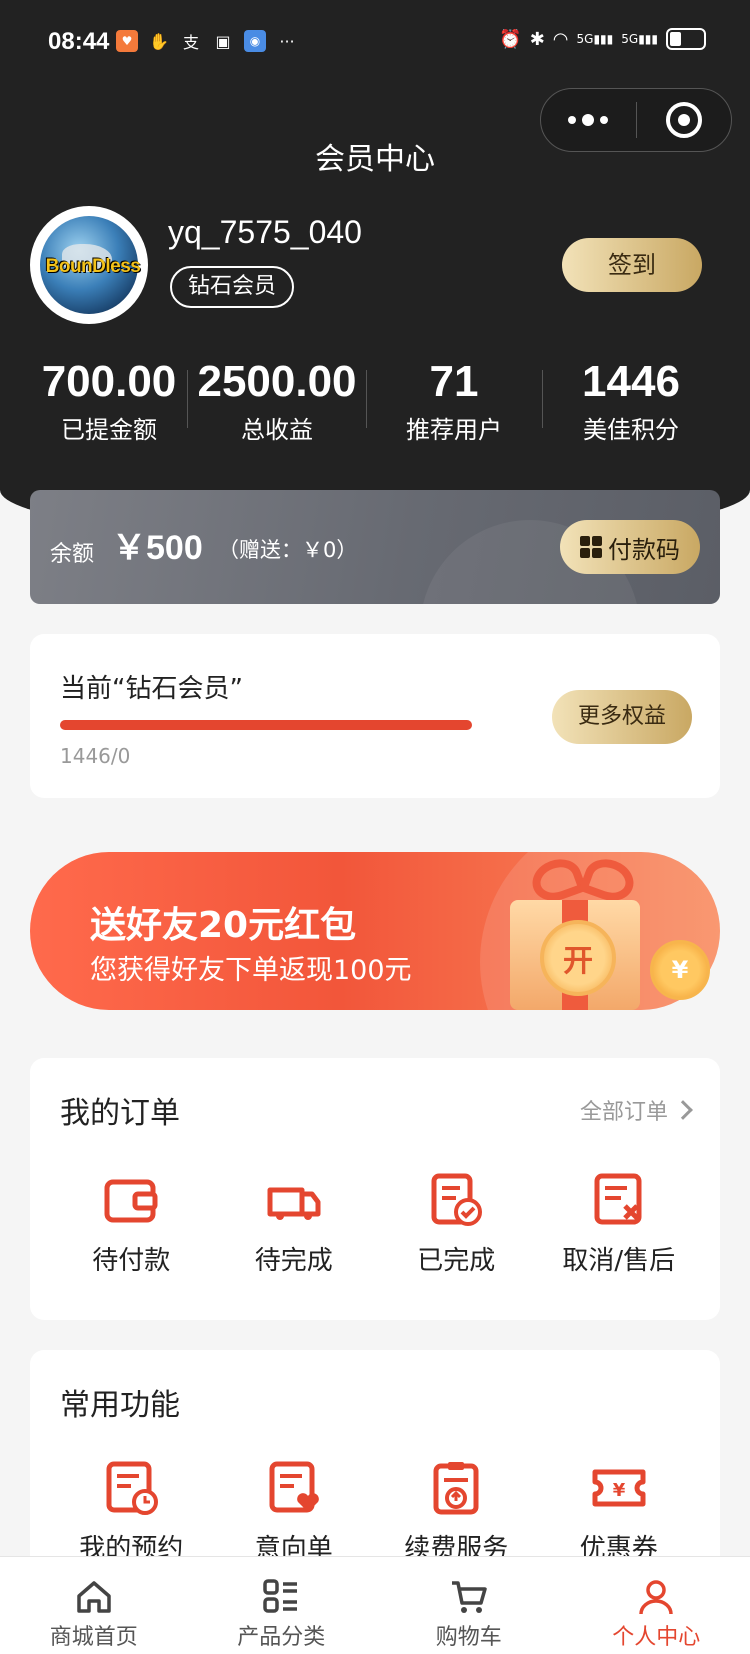  Describe the element at coordinates (375, 716) in the screenshot. I see `member-level-card: 当前“钻石会员” 1446/0 更多权益` at that location.